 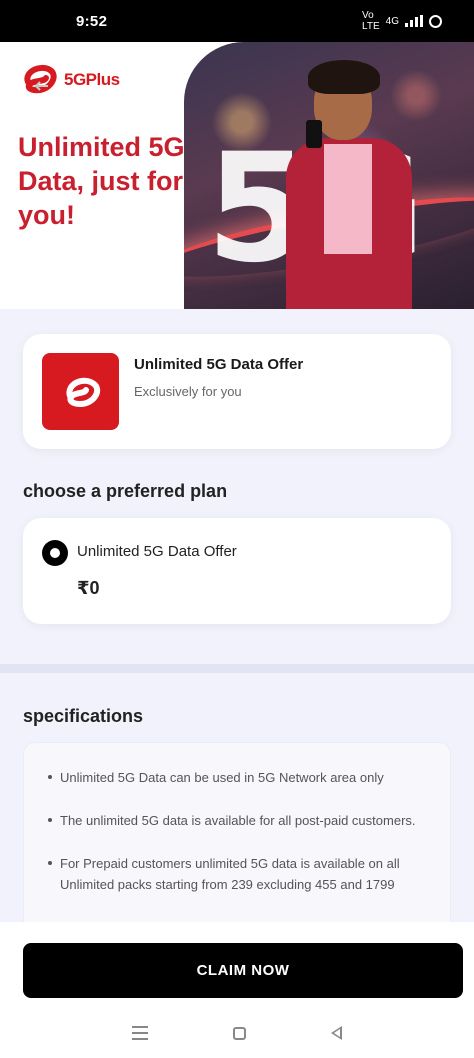 I want to click on volte-icon: Vo LTE, so click(x=371, y=21).